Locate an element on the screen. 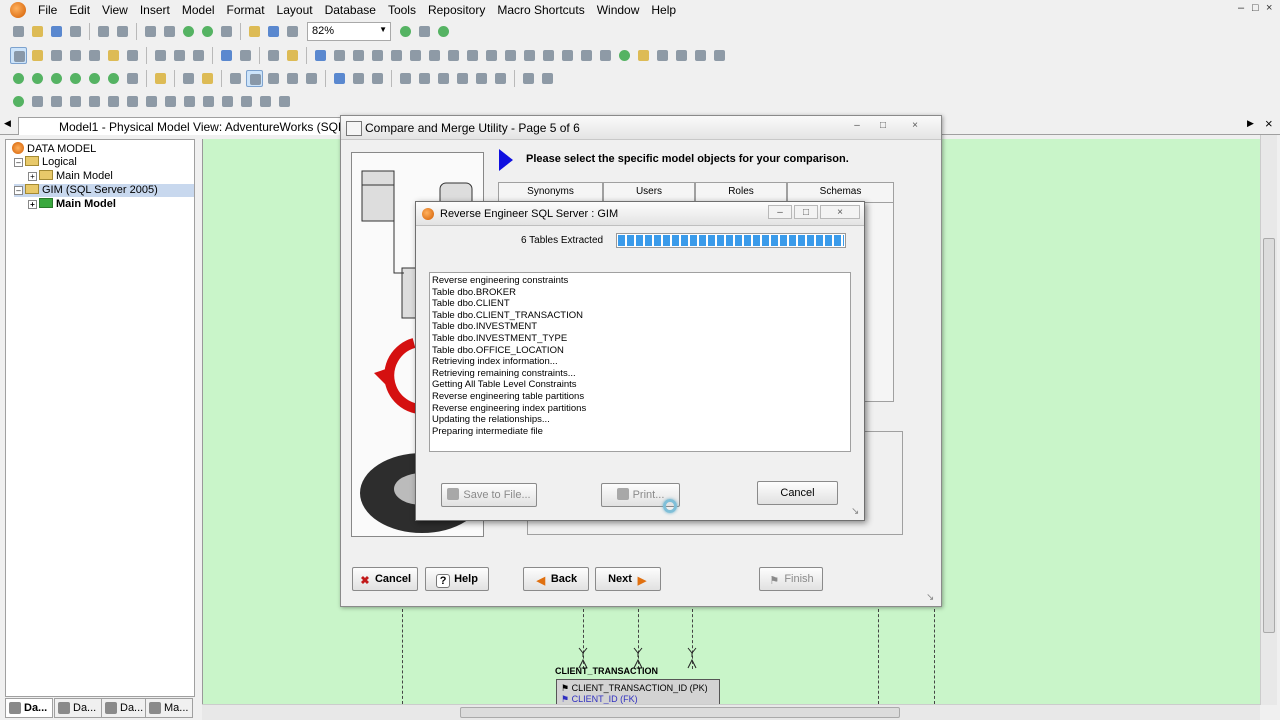  relationship-identifying-icon is located at coordinates (358, 55).